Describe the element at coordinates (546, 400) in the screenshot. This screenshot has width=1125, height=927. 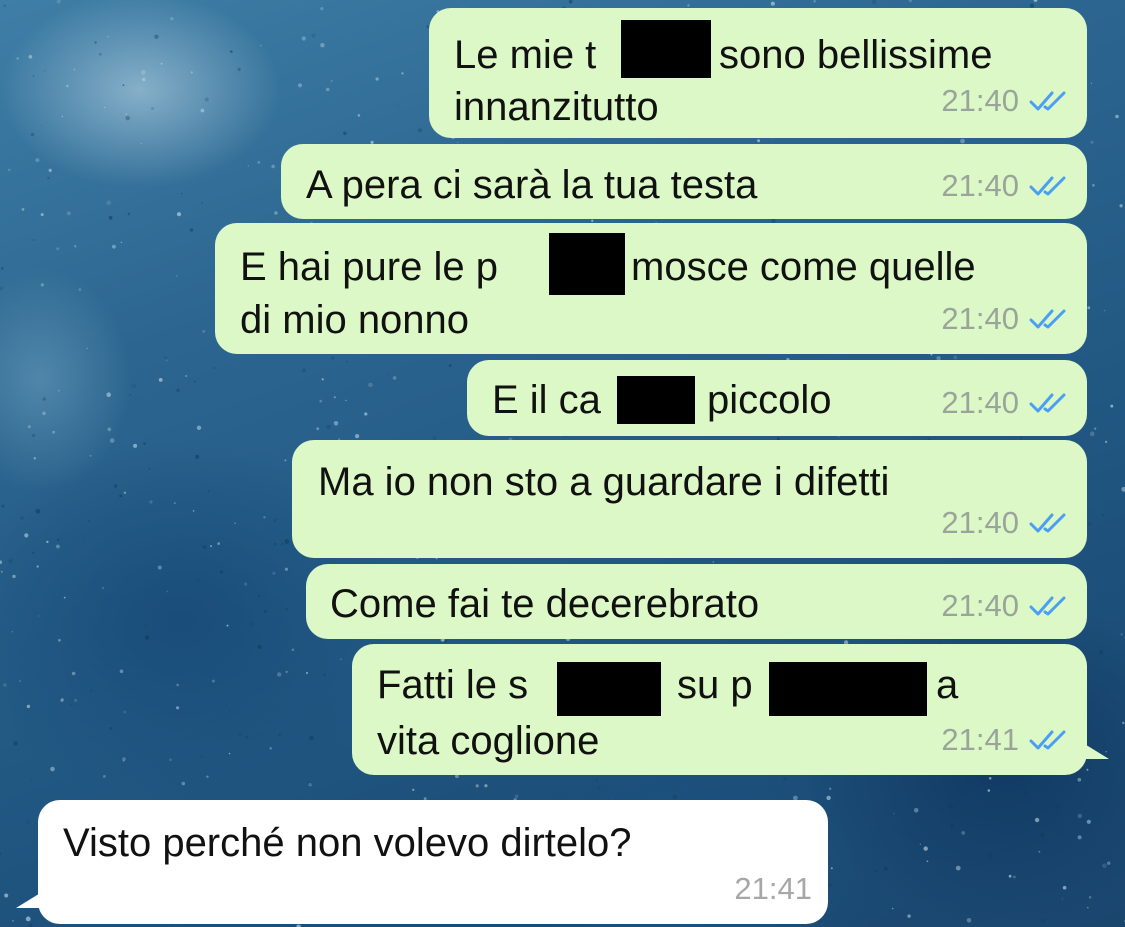
I see `message-text: E il ca` at that location.